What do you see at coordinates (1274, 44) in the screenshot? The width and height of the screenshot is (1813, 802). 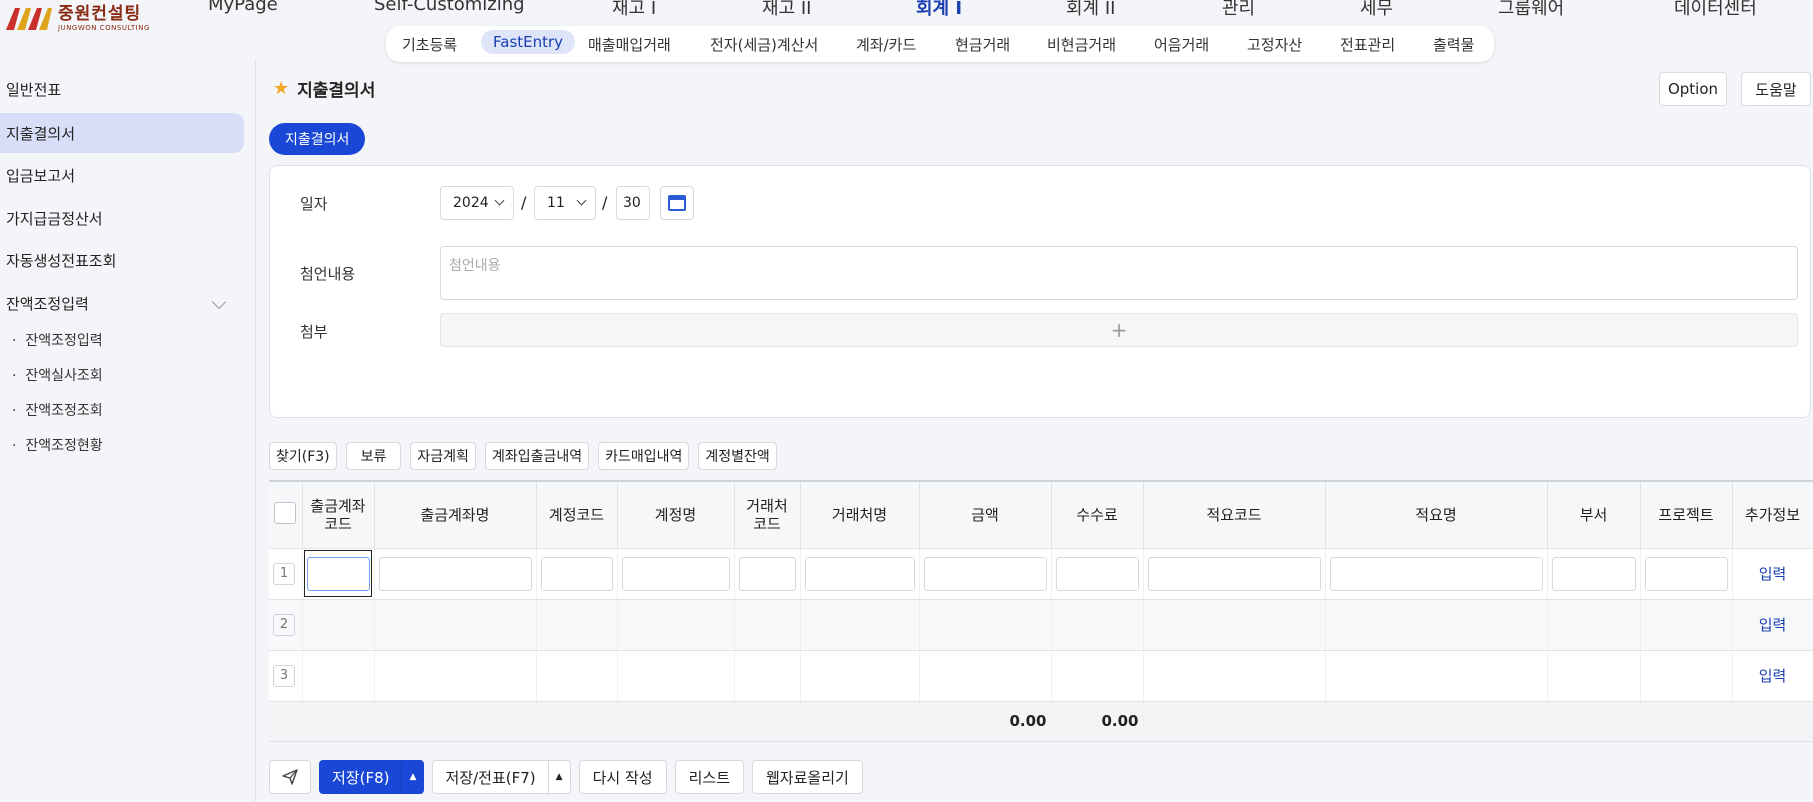 I see `submenu-fixed-assets: 고정자산` at bounding box center [1274, 44].